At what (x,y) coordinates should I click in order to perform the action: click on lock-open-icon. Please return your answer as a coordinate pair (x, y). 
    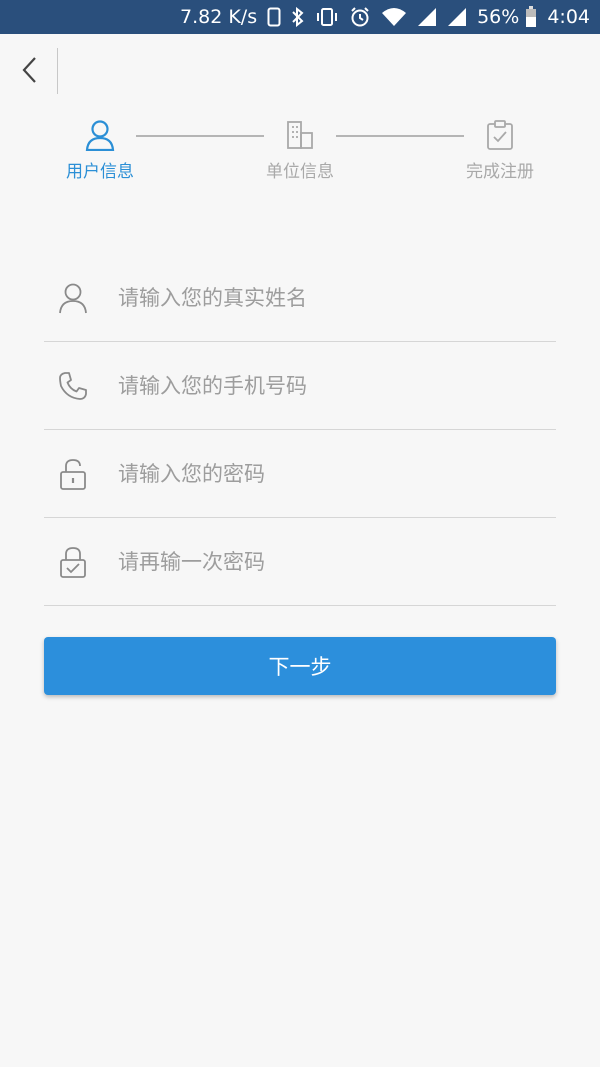
    Looking at the image, I should click on (73, 474).